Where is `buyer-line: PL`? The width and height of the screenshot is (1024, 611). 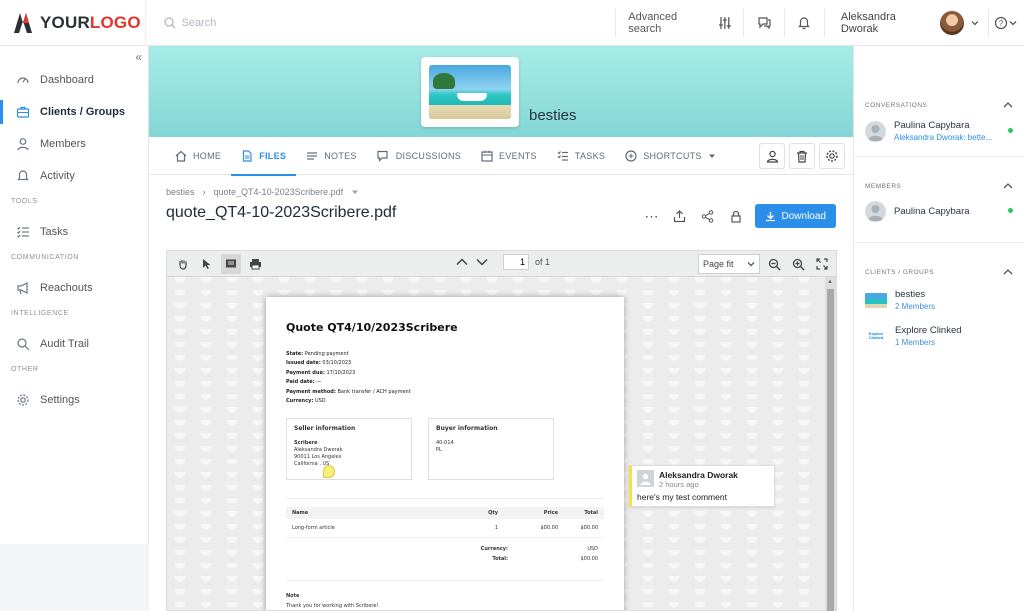 buyer-line: PL is located at coordinates (439, 450).